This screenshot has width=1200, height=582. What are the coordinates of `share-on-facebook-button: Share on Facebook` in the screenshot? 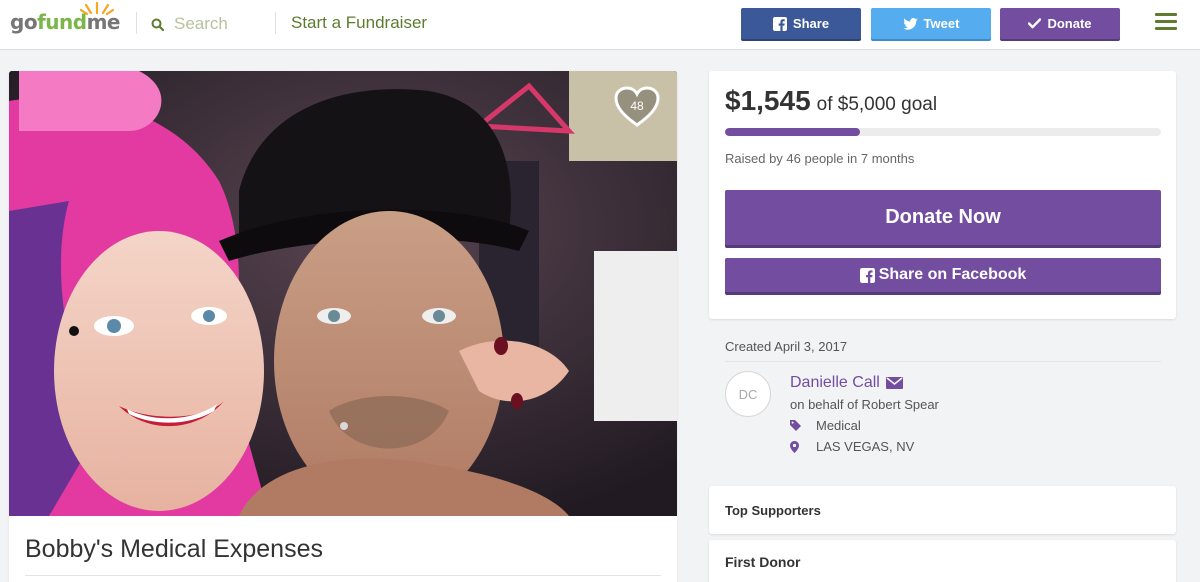 It's located at (943, 275).